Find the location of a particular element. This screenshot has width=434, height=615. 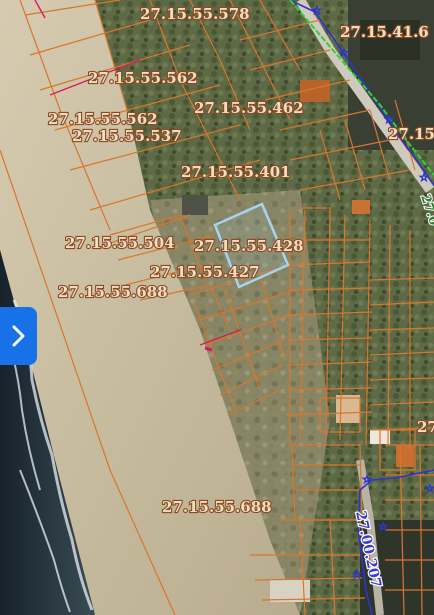

chevron-right-icon is located at coordinates (18, 336).